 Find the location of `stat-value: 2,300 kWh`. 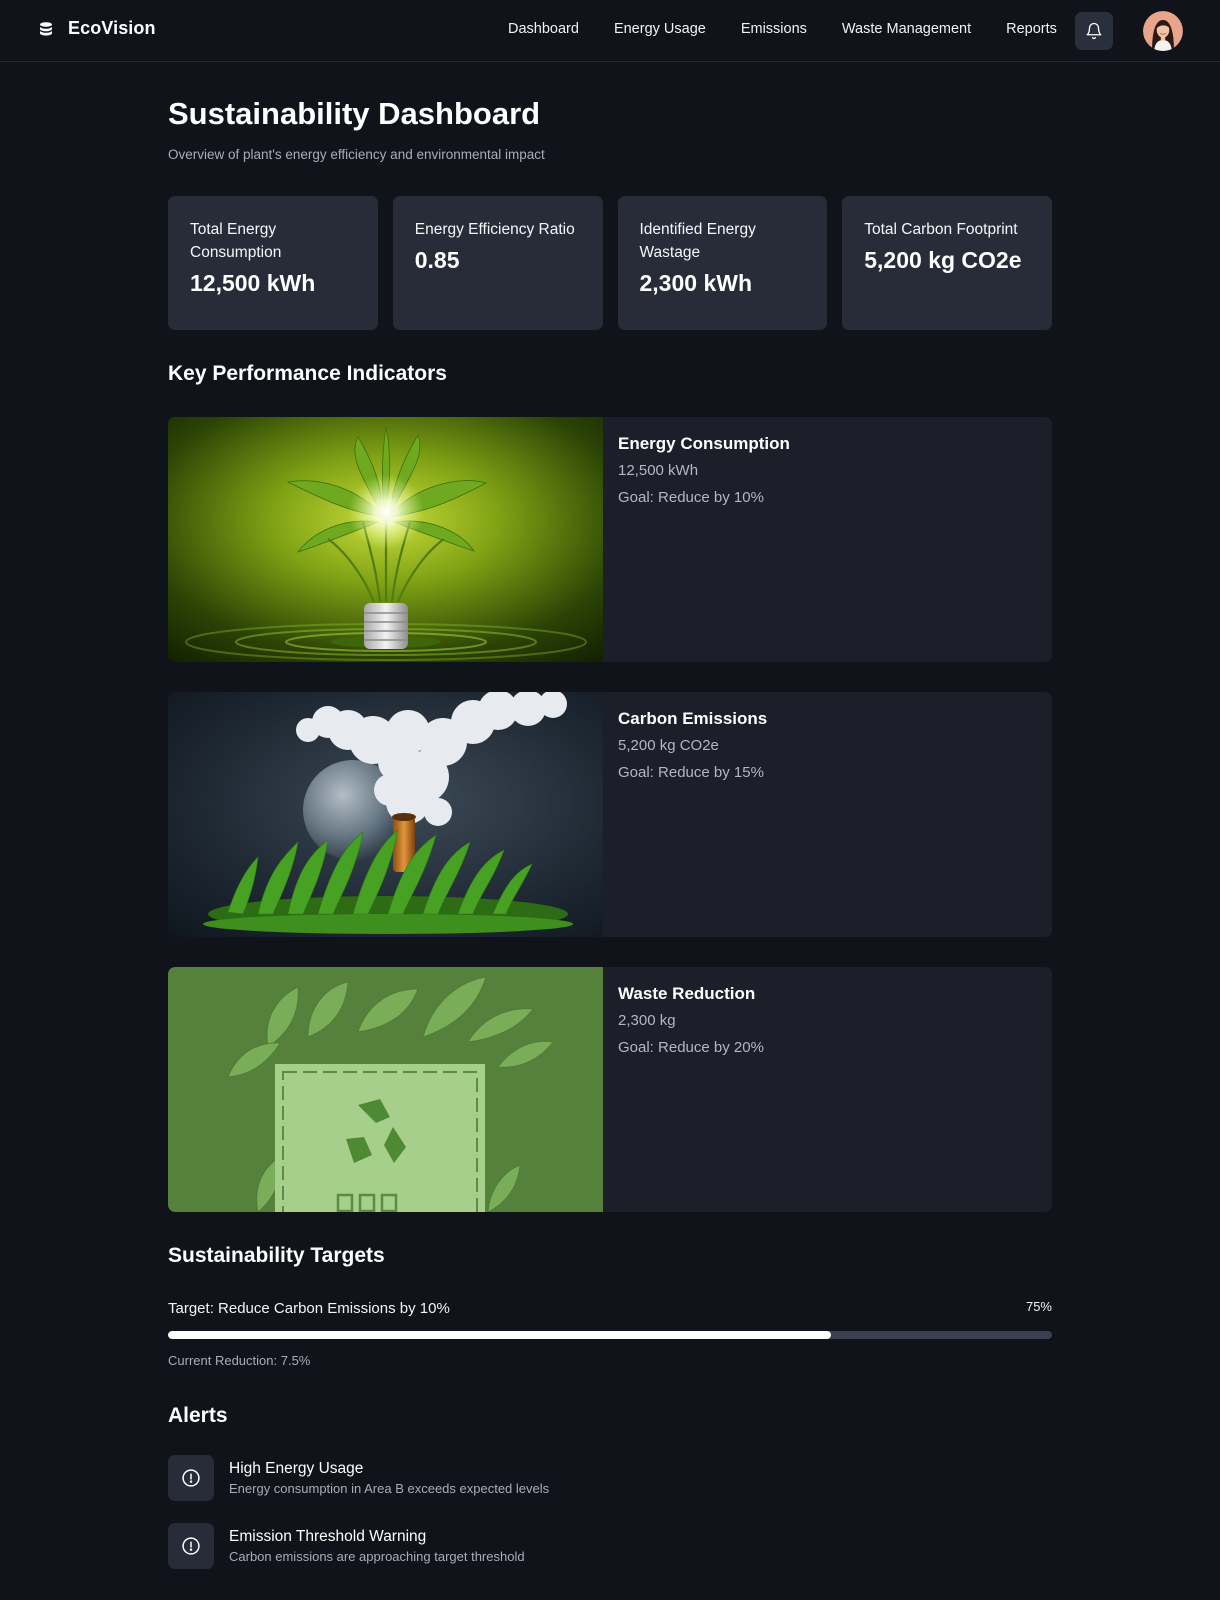

stat-value: 2,300 kWh is located at coordinates (696, 283).